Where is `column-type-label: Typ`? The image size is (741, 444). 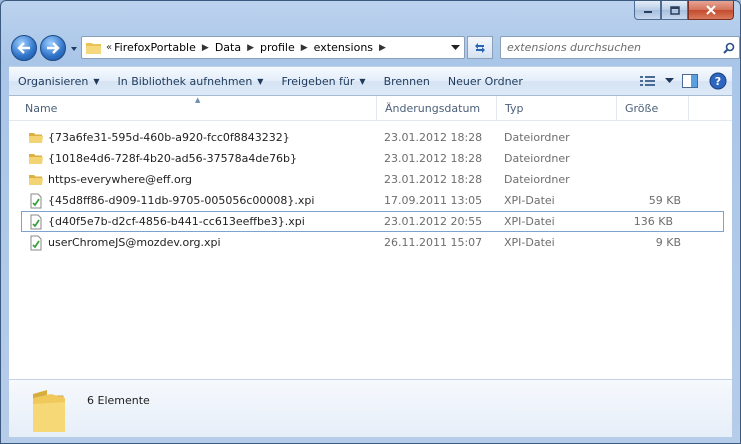
column-type-label: Typ is located at coordinates (514, 108).